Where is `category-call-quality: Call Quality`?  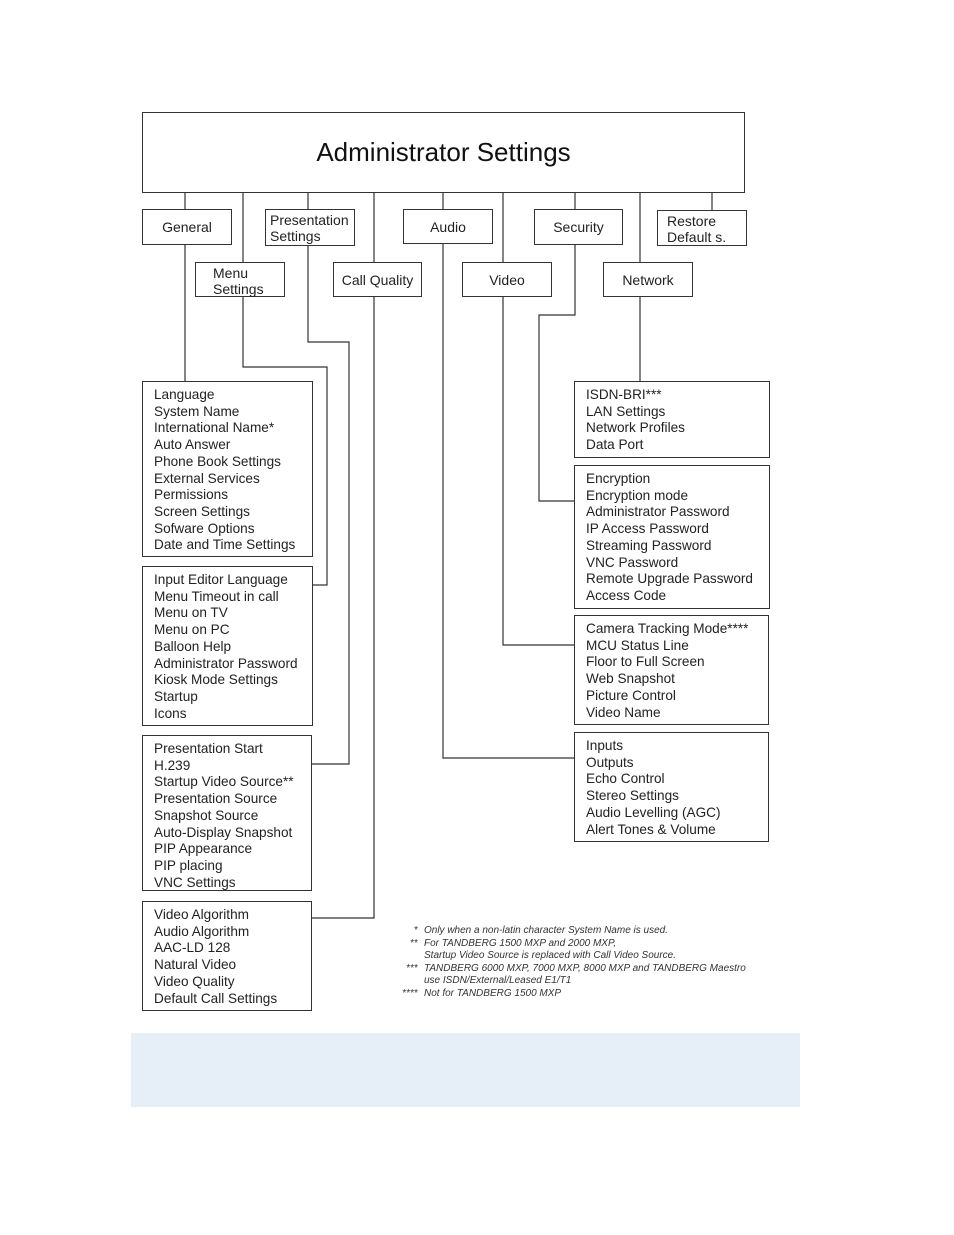
category-call-quality: Call Quality is located at coordinates (377, 279).